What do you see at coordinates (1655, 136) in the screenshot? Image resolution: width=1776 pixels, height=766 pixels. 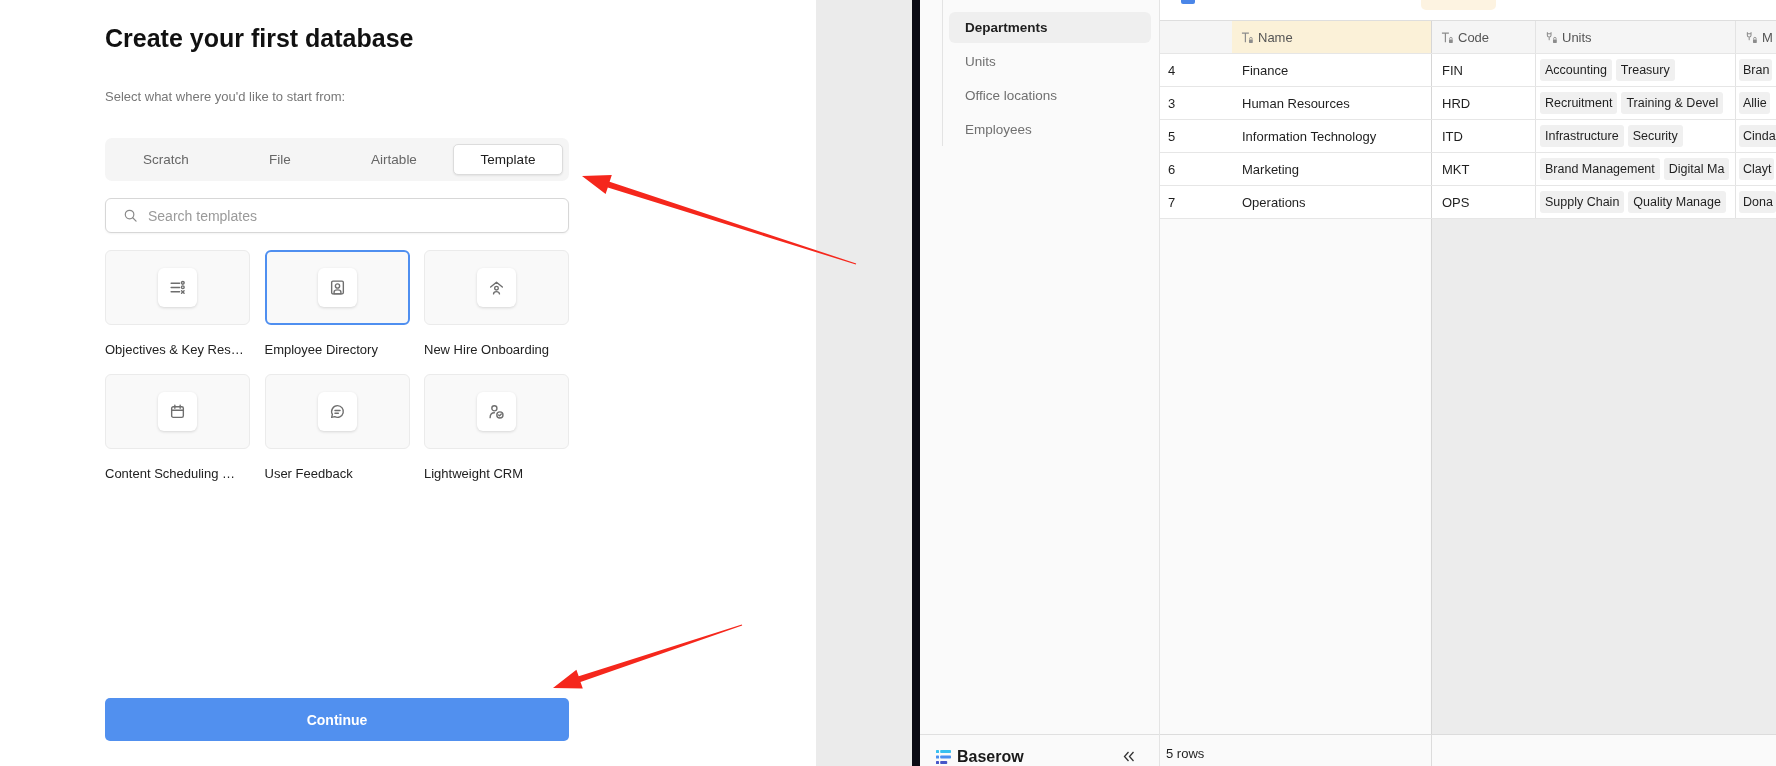 I see `linked-record-chip: Security` at bounding box center [1655, 136].